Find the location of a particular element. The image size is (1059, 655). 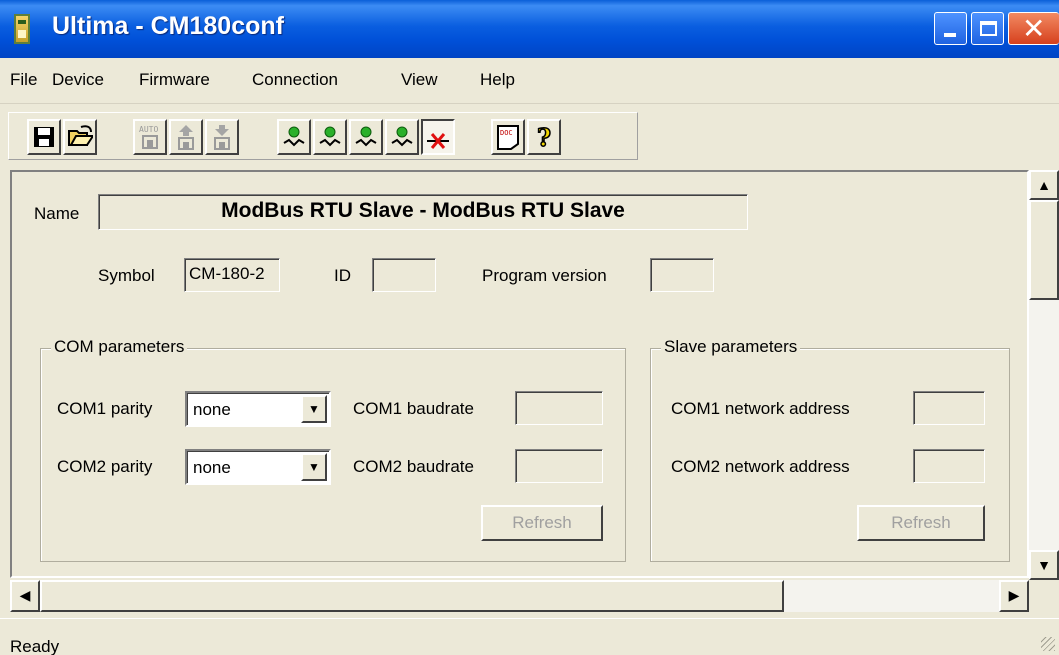

com2-network-address-label: COM2 network address is located at coordinates (760, 466).